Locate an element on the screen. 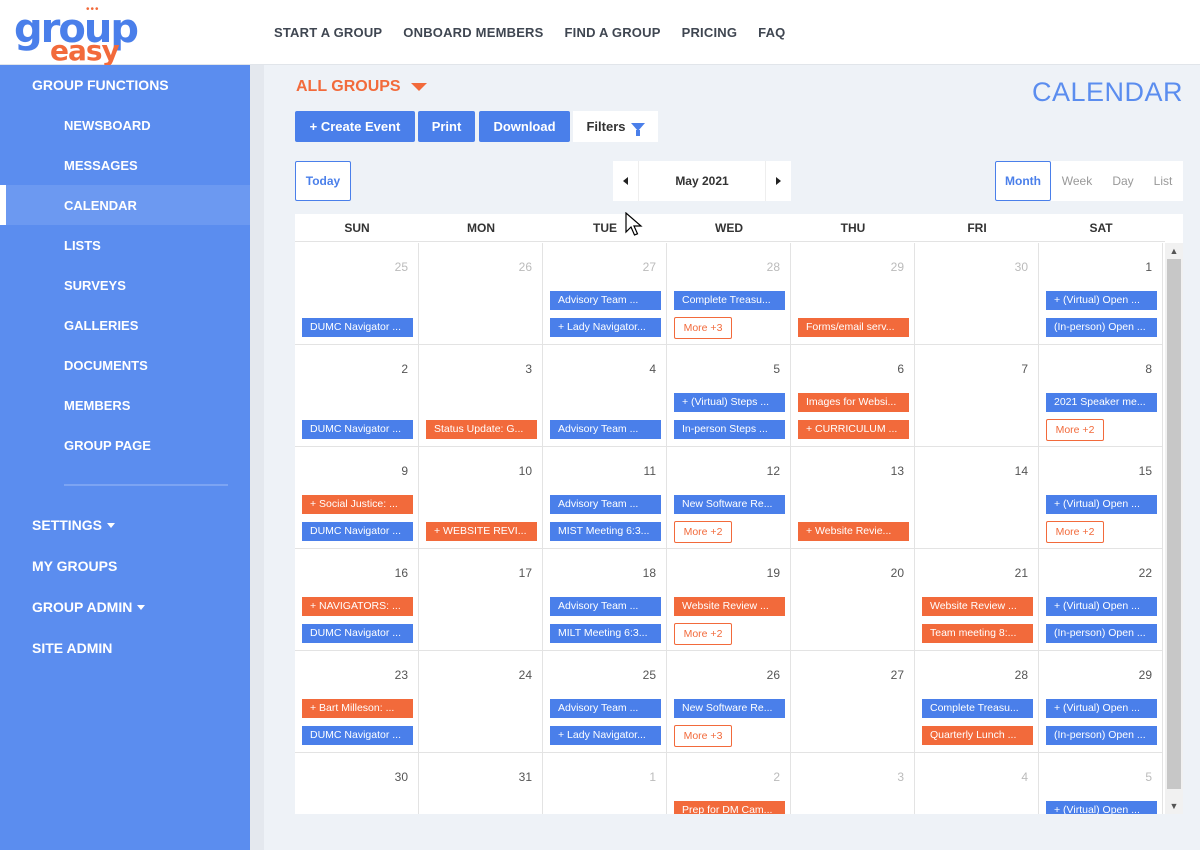  nav-find-a-group: FIND A GROUP is located at coordinates (613, 32).